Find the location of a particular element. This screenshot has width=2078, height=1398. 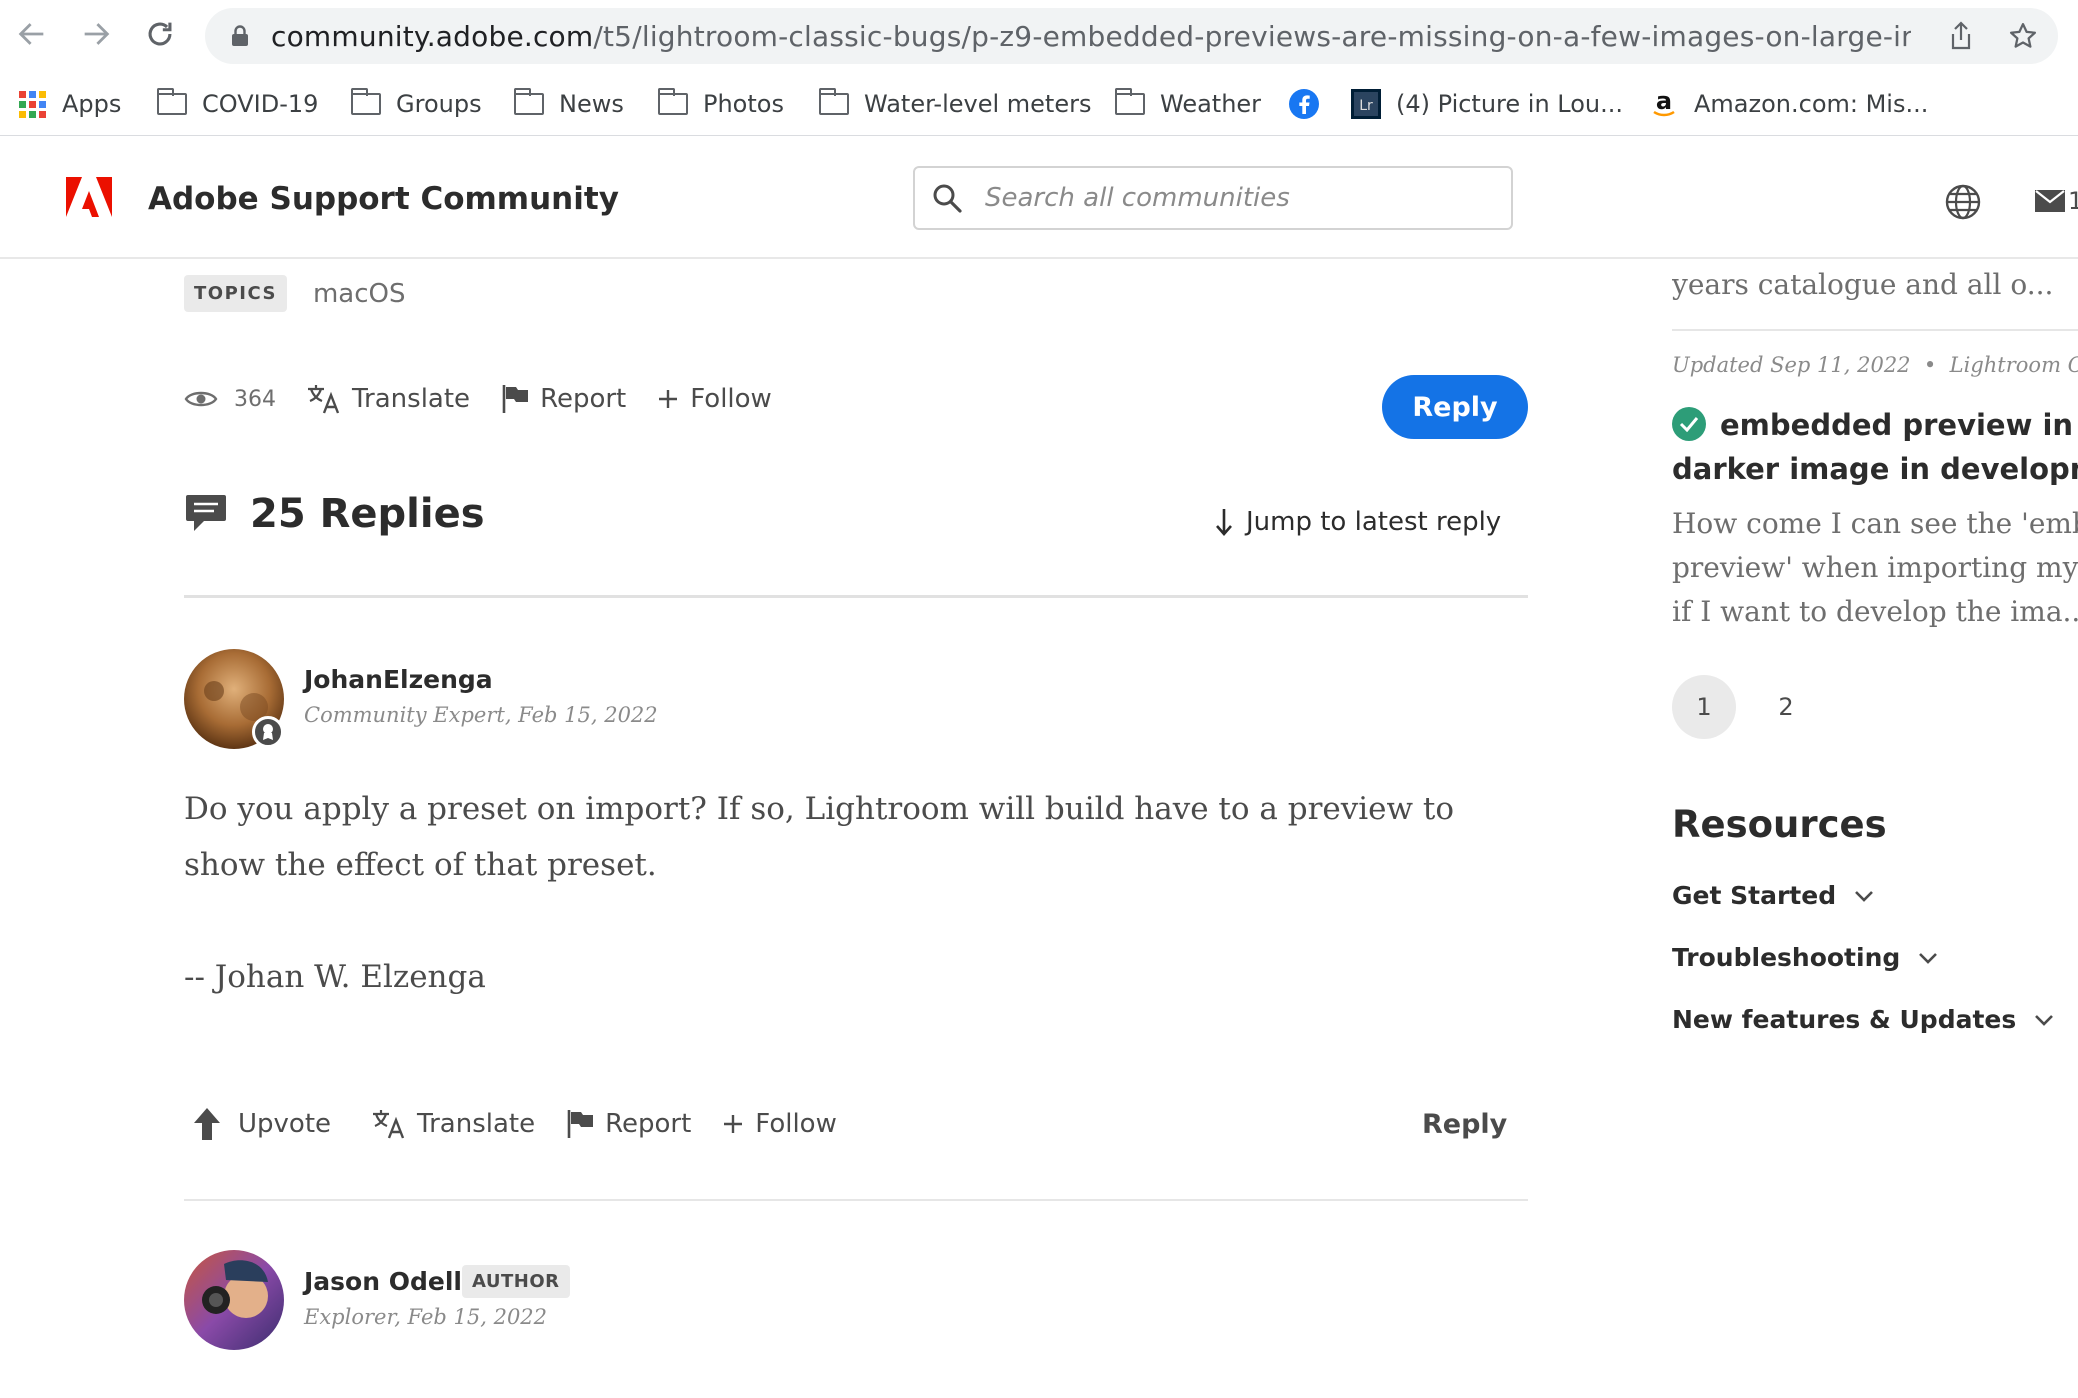

site-header: Adobe Support Community 1 is located at coordinates (1039, 198).